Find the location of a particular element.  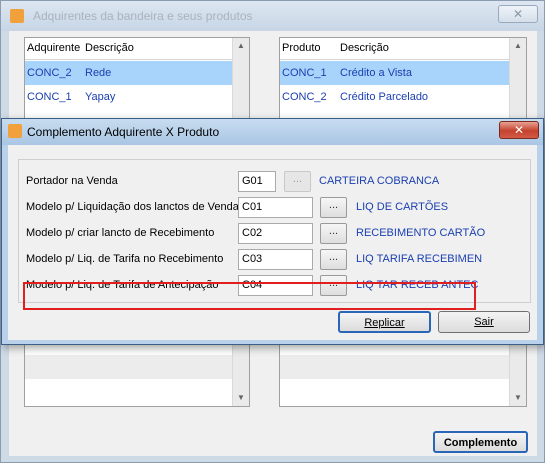

field-label: Modelo p/ Liq. de Tarifa no Recebimento is located at coordinates (125, 259).